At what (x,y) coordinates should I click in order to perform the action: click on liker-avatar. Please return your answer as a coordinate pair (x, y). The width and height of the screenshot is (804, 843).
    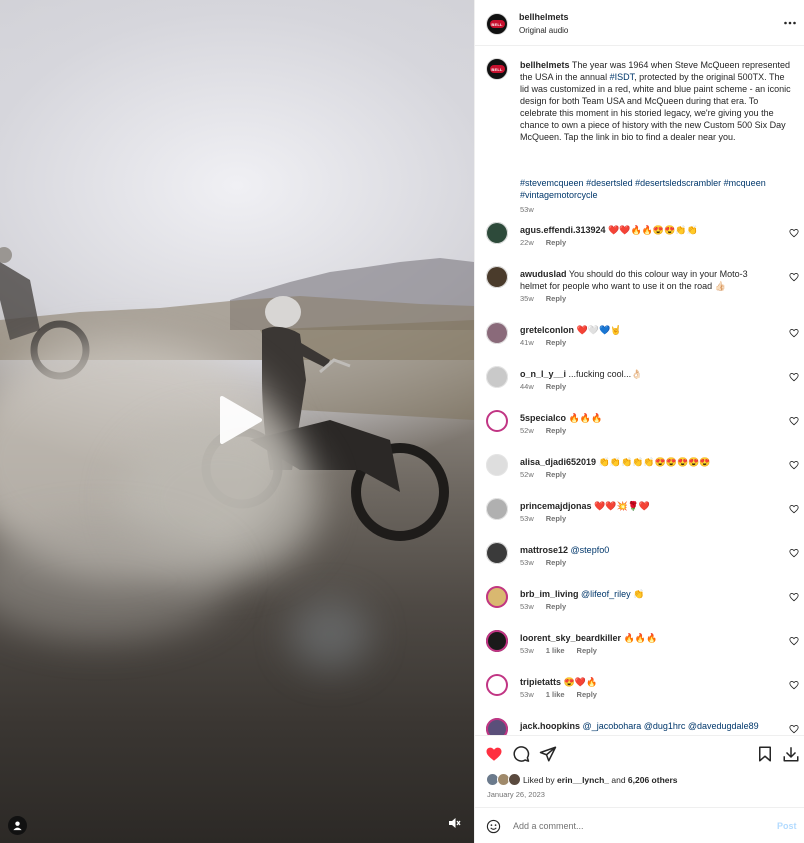
    Looking at the image, I should click on (514, 779).